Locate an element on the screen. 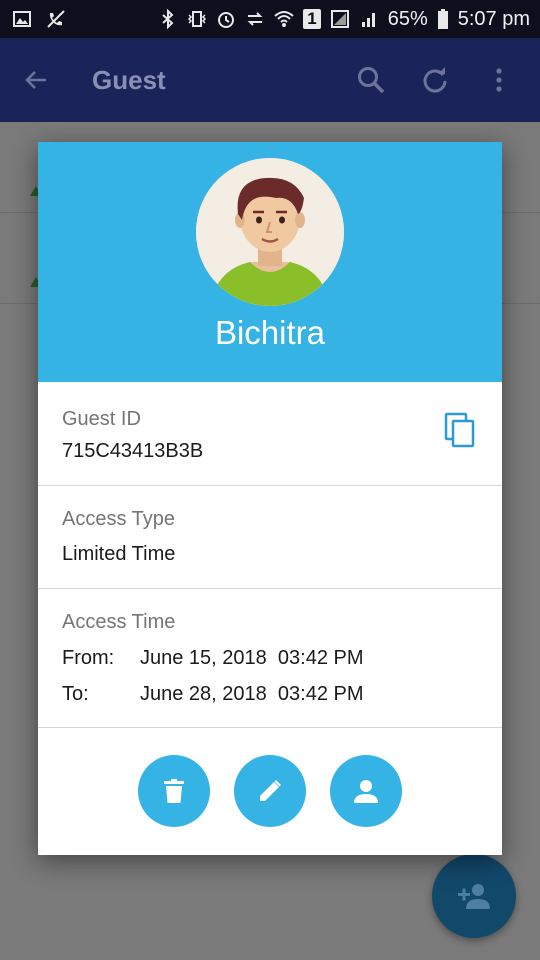 This screenshot has width=540, height=960. vibrate-icon is located at coordinates (197, 19).